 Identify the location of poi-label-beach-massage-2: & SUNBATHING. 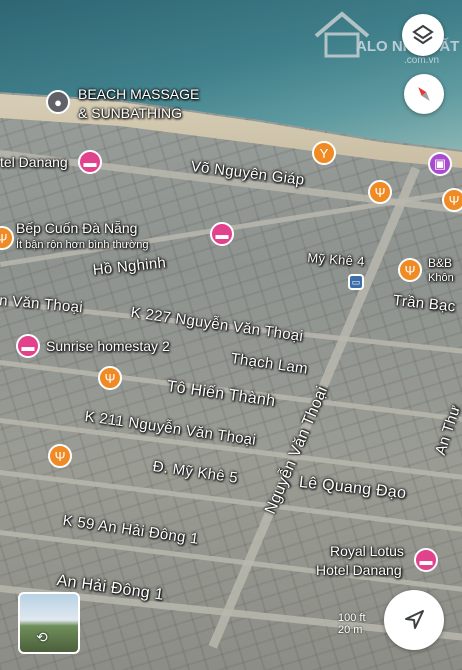
(130, 113).